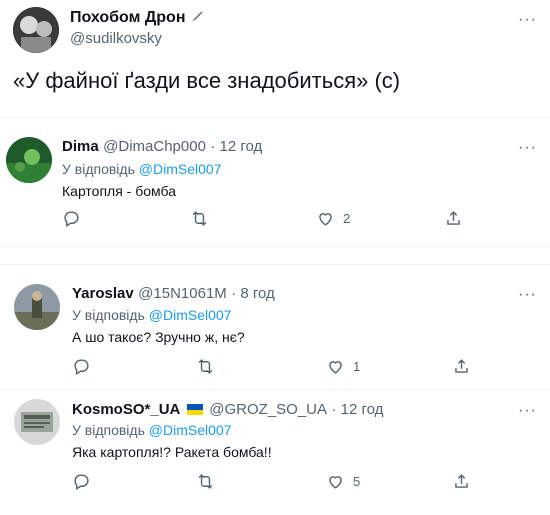 This screenshot has height=515, width=550. Describe the element at coordinates (103, 293) in the screenshot. I see `reply-author-name: Yaroslav` at that location.